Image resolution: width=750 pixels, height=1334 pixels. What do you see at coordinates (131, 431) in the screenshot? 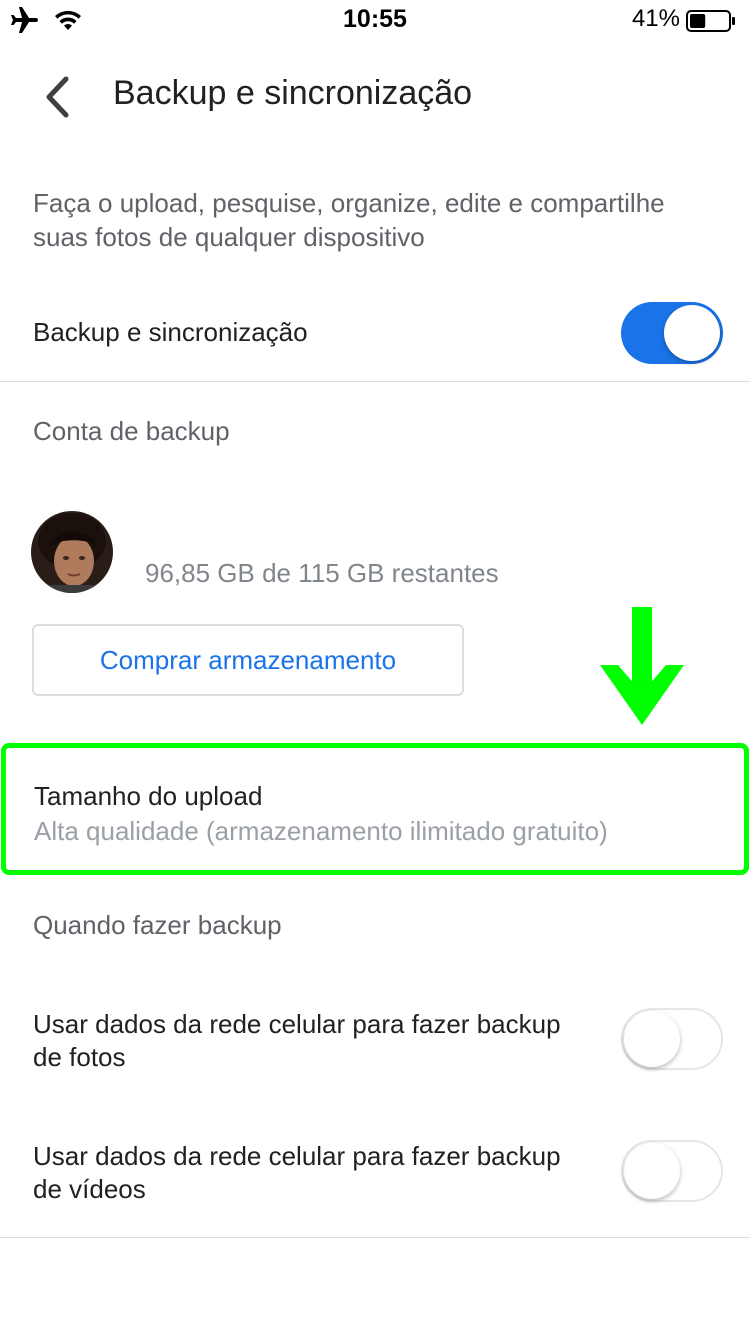
I see `backup-account-header: Conta de backup` at bounding box center [131, 431].